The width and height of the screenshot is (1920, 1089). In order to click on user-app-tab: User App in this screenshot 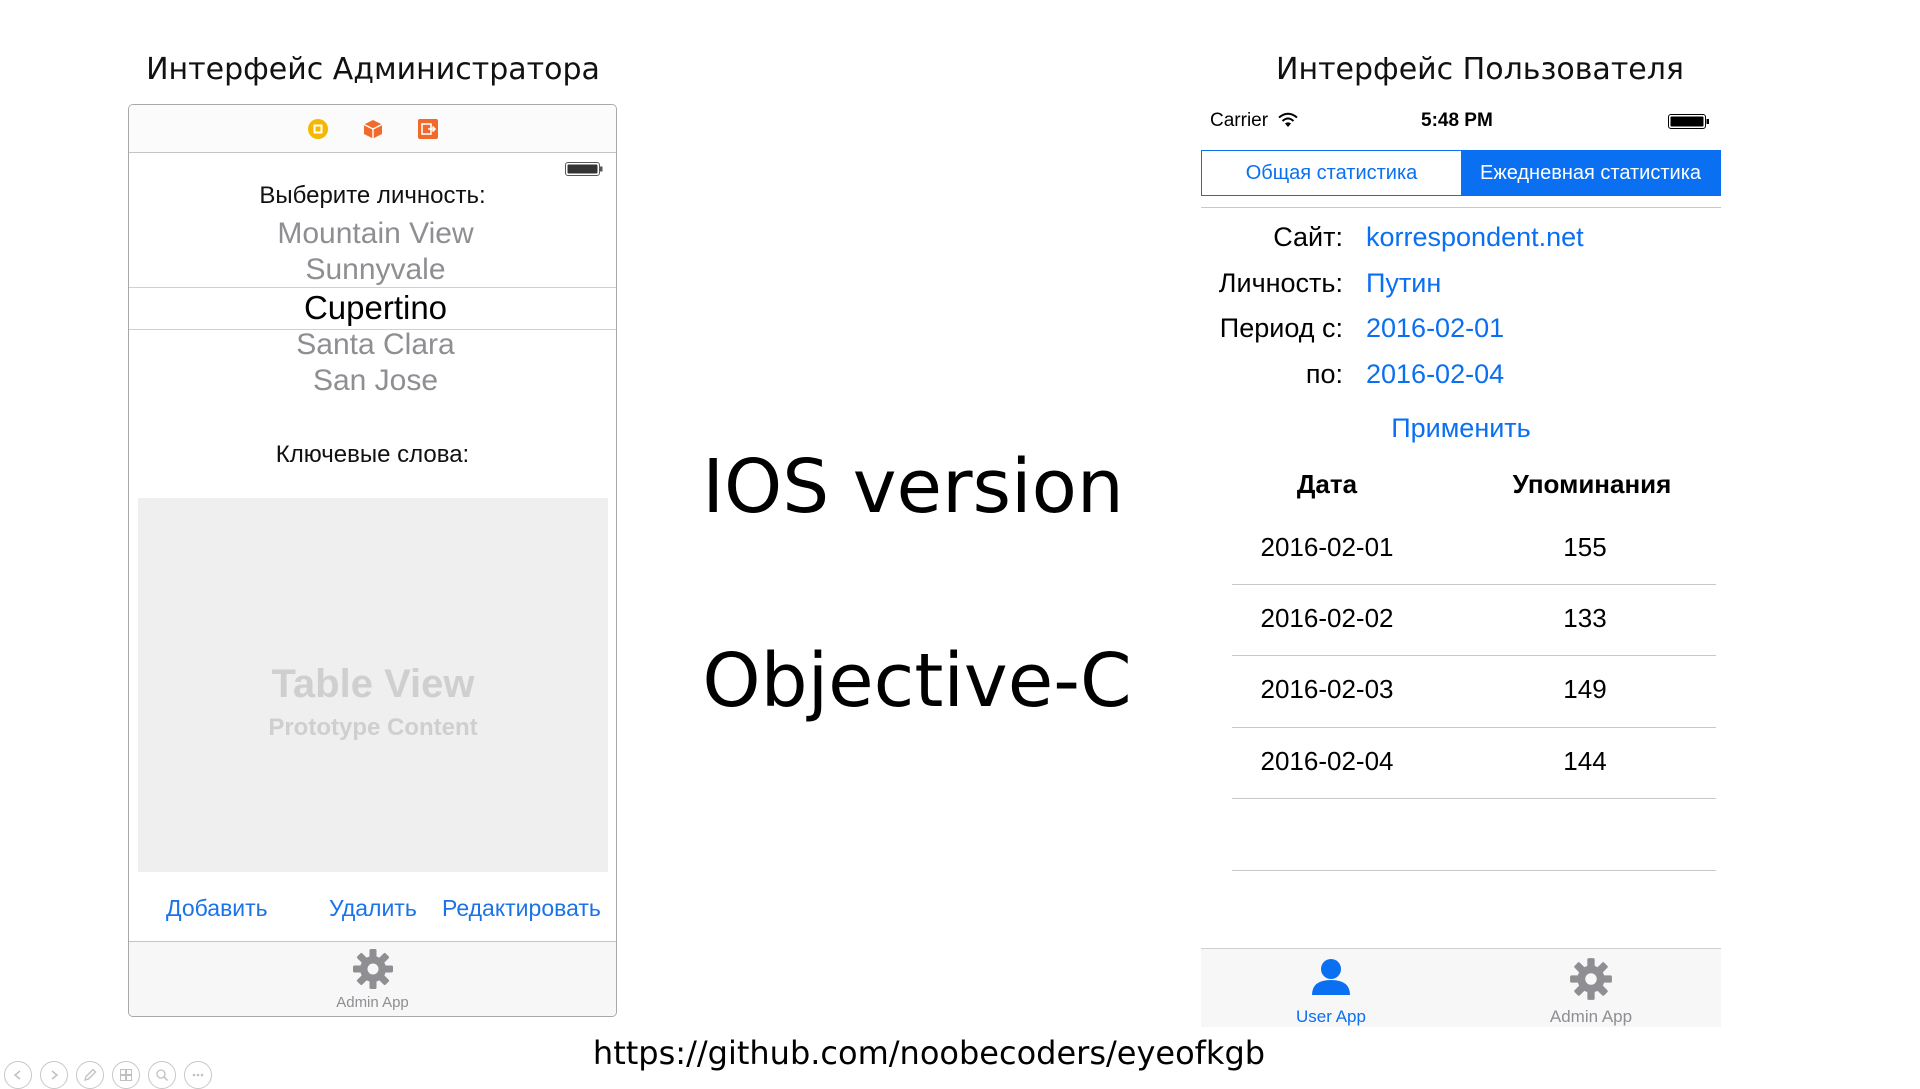, I will do `click(1331, 988)`.